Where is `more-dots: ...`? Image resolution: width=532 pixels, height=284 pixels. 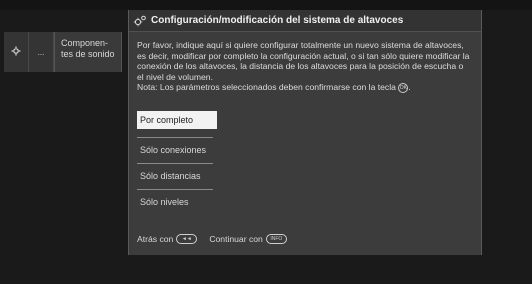 more-dots: ... is located at coordinates (41, 52).